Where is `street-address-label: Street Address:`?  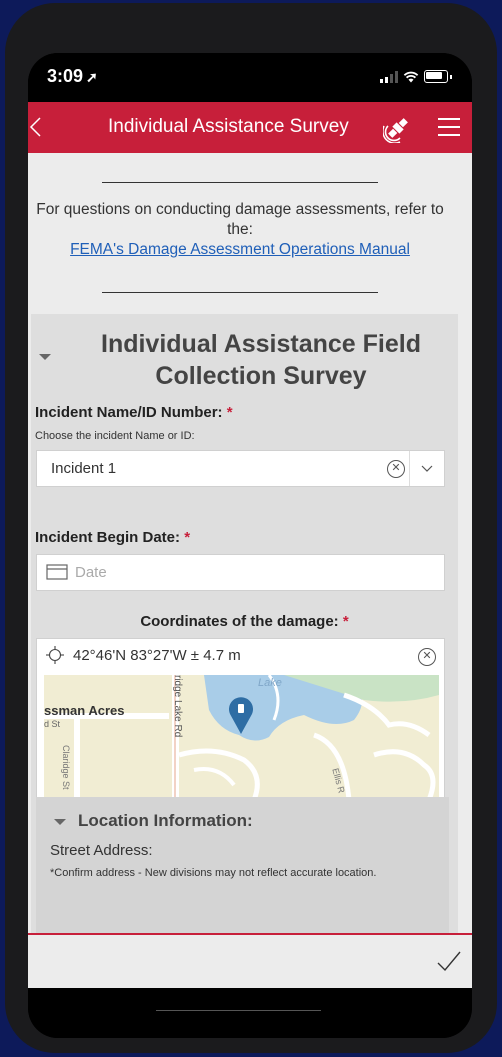
street-address-label: Street Address: is located at coordinates (101, 850).